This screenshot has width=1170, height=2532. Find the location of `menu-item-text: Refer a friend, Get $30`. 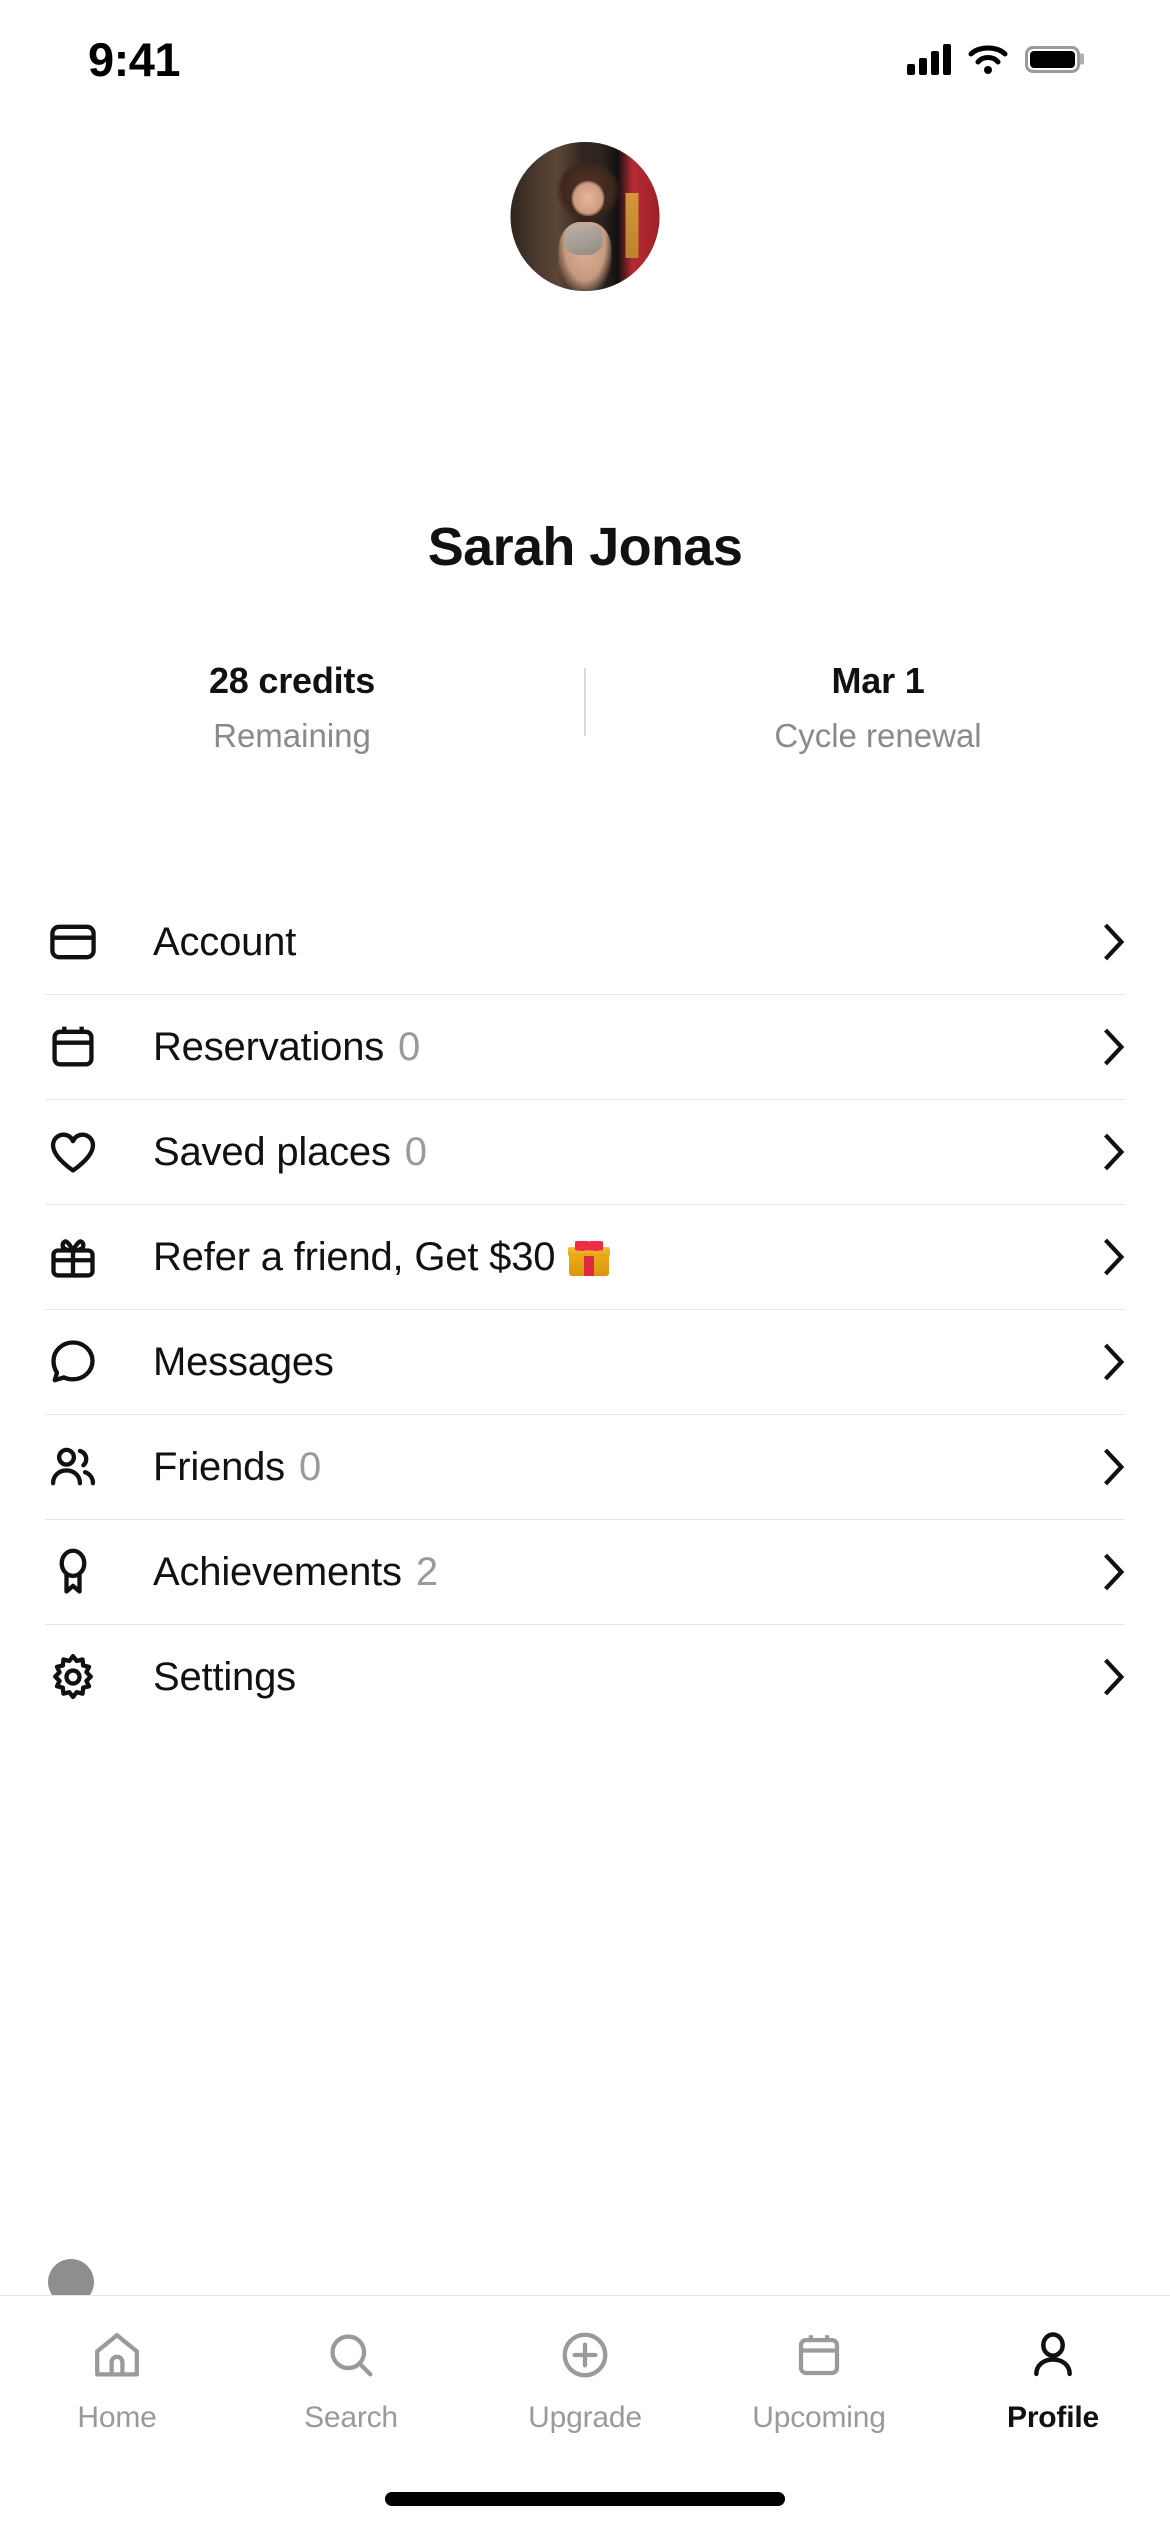

menu-item-text: Refer a friend, Get $30 is located at coordinates (354, 1256).